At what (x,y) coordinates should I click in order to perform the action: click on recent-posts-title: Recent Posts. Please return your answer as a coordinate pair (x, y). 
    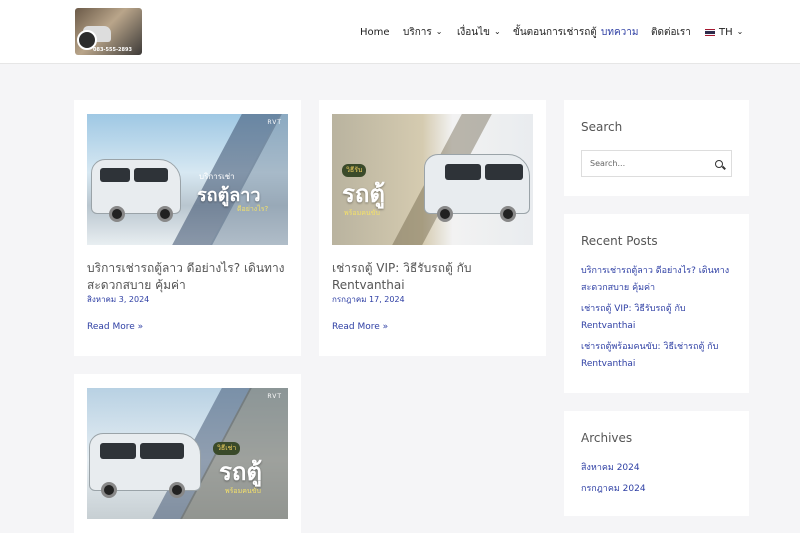
    Looking at the image, I should click on (619, 241).